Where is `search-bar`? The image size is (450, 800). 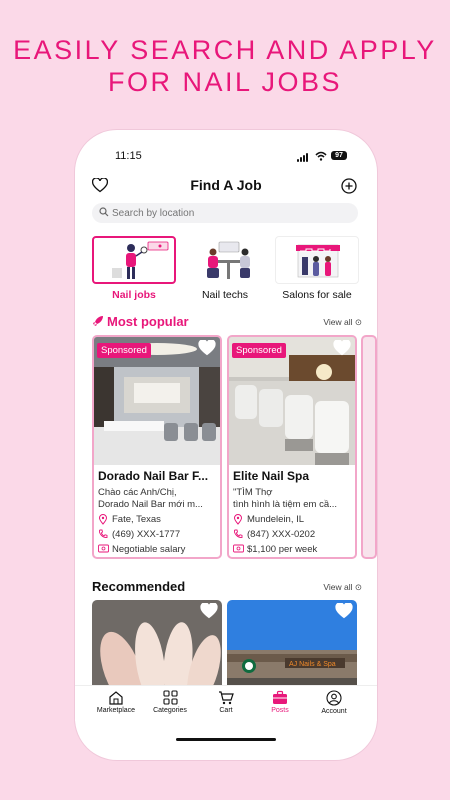 search-bar is located at coordinates (225, 213).